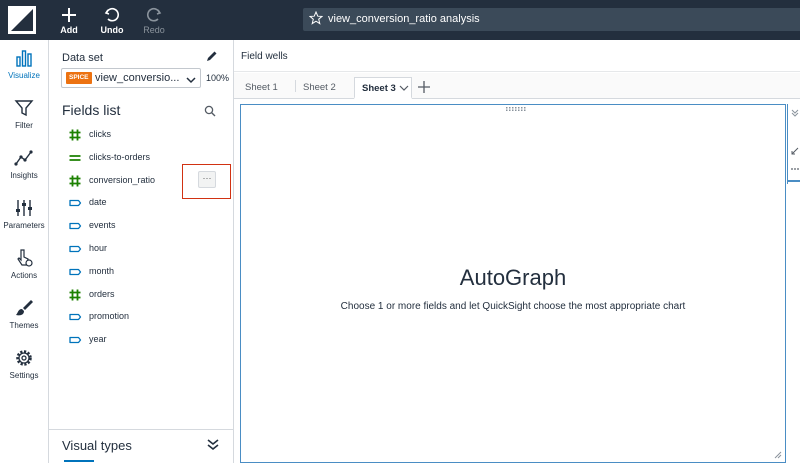  Describe the element at coordinates (24, 225) in the screenshot. I see `nav-parameters-label: Parameters` at that location.